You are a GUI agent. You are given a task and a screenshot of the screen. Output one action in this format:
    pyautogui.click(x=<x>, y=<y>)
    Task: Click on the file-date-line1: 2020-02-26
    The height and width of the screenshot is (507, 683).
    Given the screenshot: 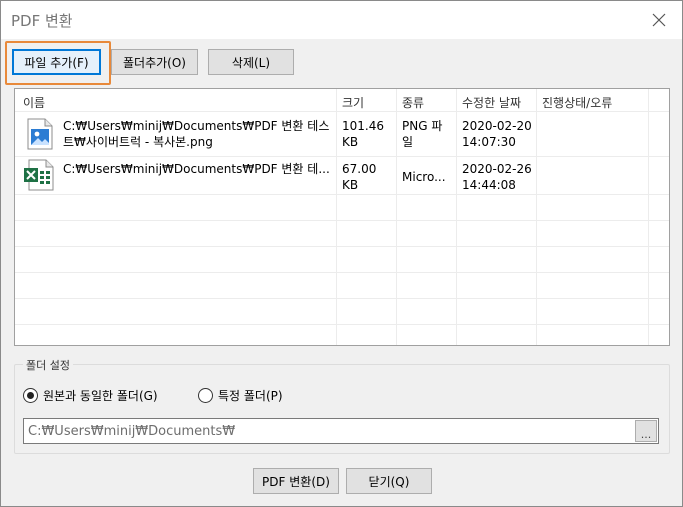 What is the action you would take?
    pyautogui.click(x=497, y=169)
    